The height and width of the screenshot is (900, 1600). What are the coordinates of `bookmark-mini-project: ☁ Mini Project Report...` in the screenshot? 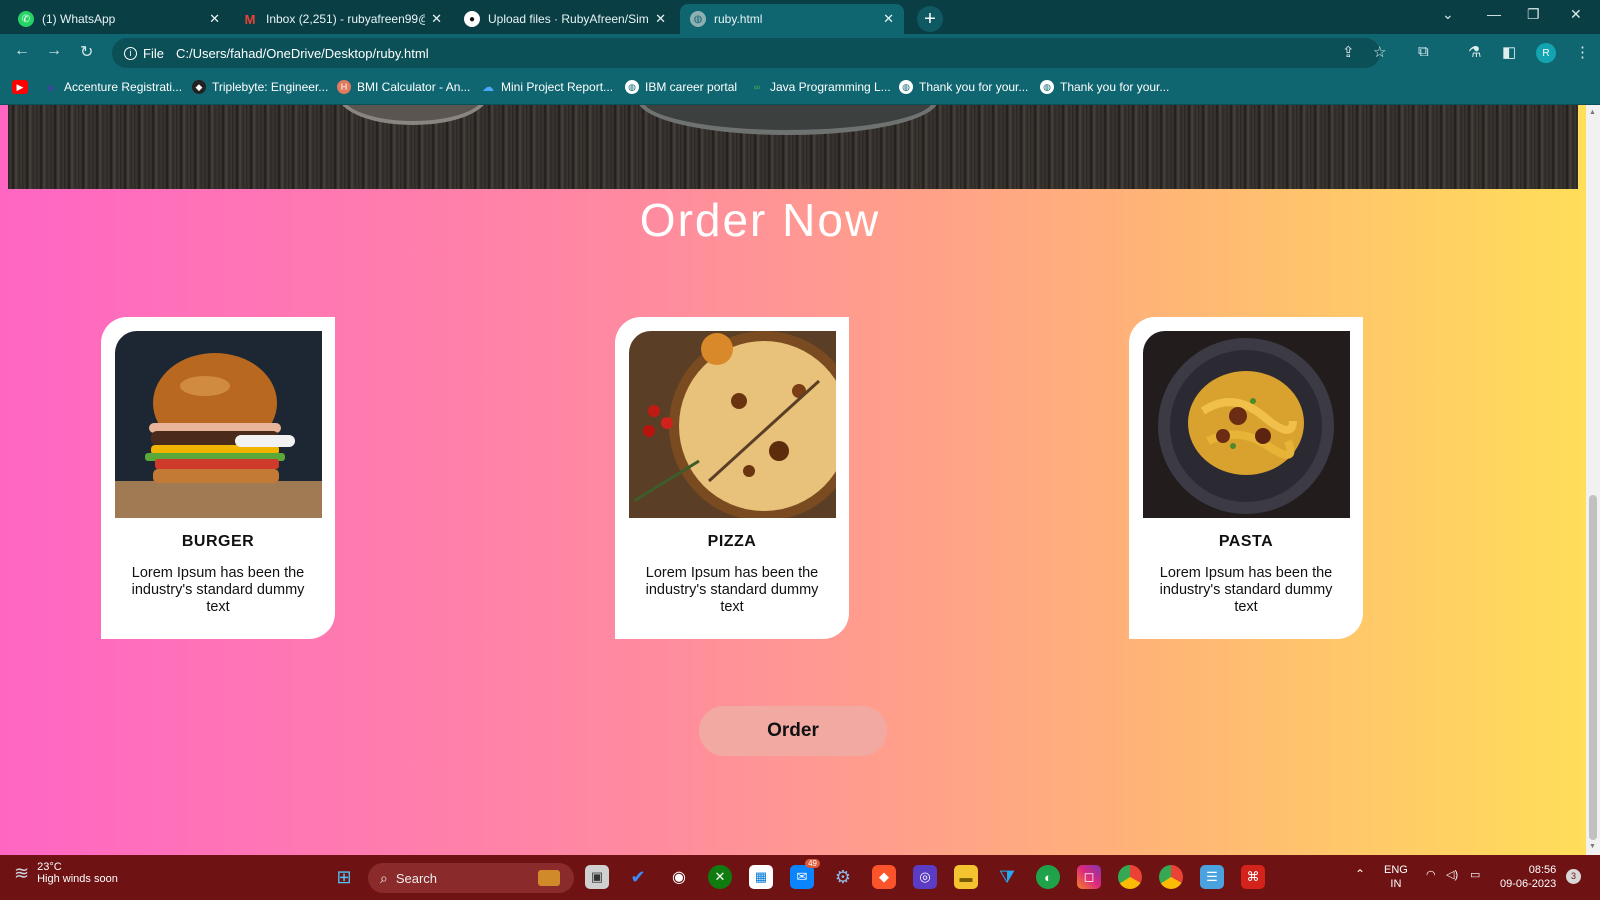 It's located at (547, 87).